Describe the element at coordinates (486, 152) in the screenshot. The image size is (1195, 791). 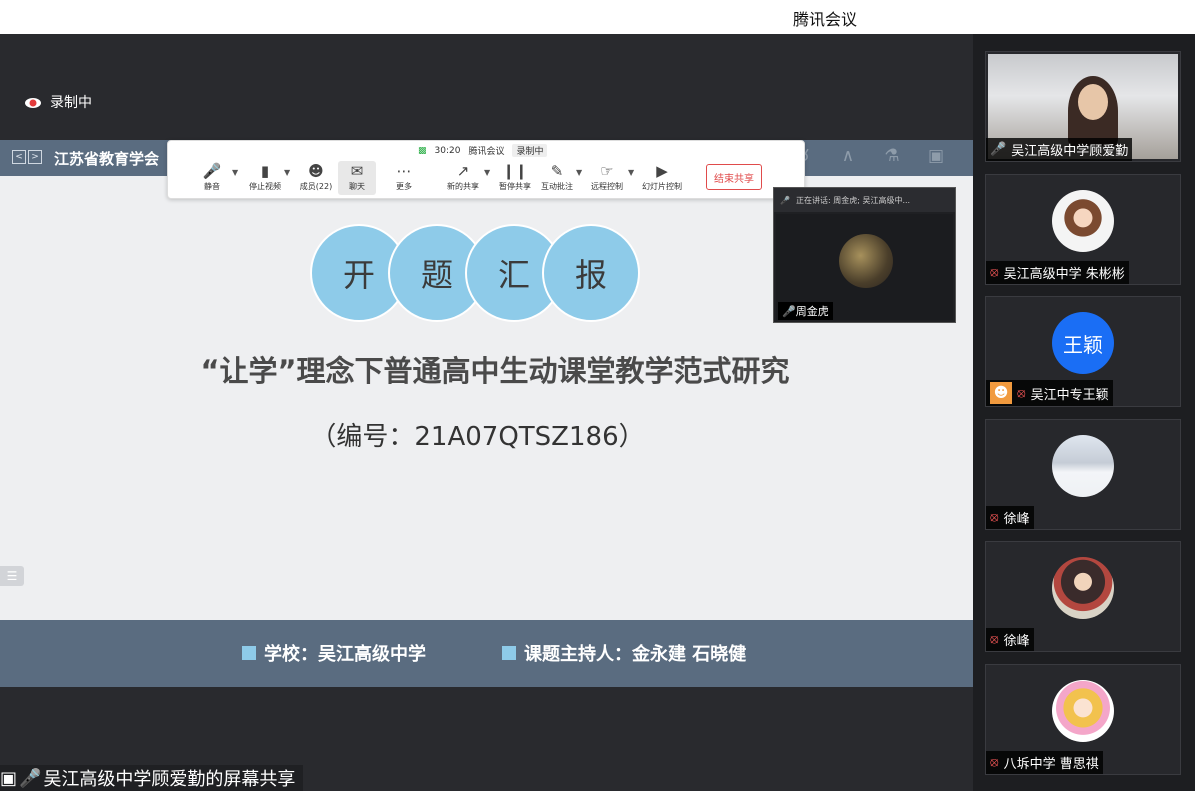
I see `toolbar-app: 腾讯会议` at that location.